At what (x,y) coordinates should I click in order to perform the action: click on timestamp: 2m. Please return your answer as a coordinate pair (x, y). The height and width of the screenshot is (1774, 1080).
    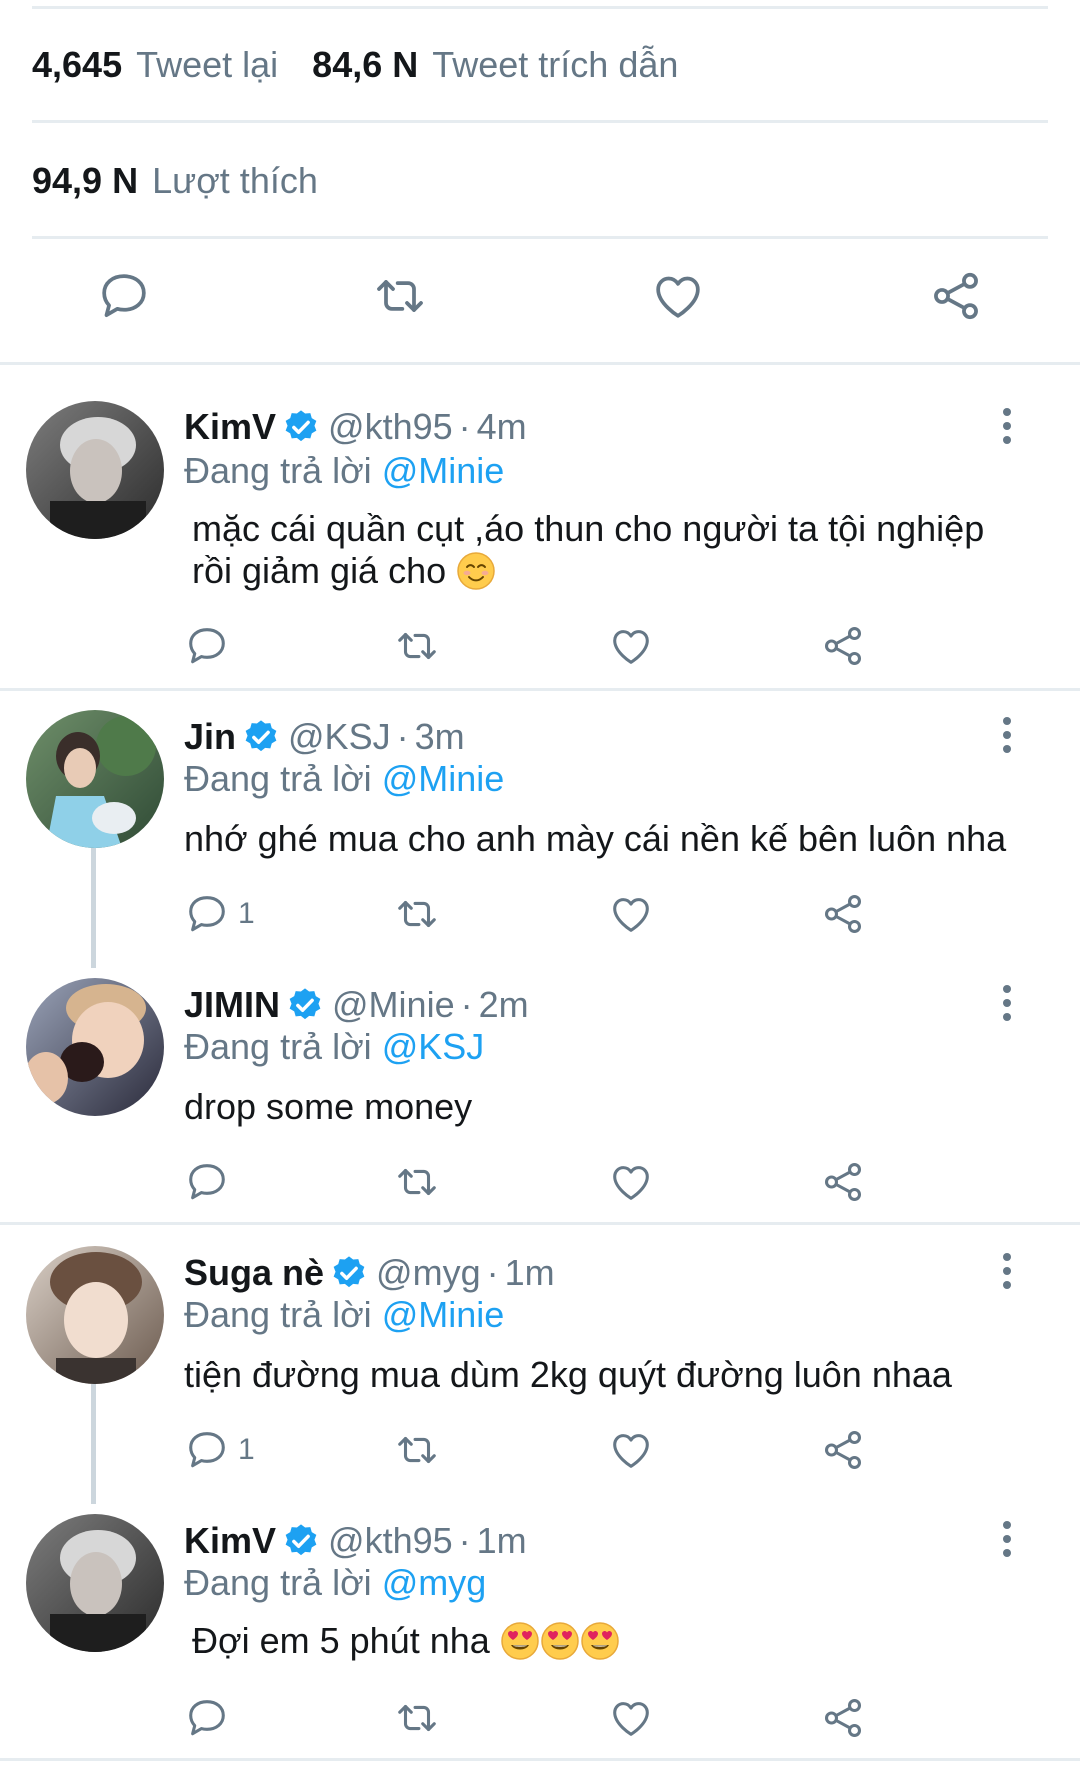
    Looking at the image, I should click on (504, 1005).